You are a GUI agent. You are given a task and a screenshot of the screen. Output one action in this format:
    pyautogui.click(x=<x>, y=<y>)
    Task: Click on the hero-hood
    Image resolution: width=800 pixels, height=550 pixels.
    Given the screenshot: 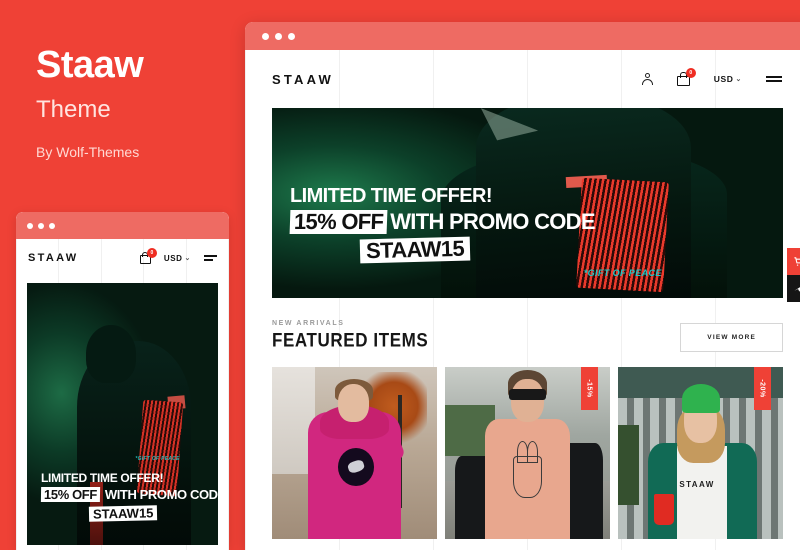 What is the action you would take?
    pyautogui.click(x=111, y=353)
    